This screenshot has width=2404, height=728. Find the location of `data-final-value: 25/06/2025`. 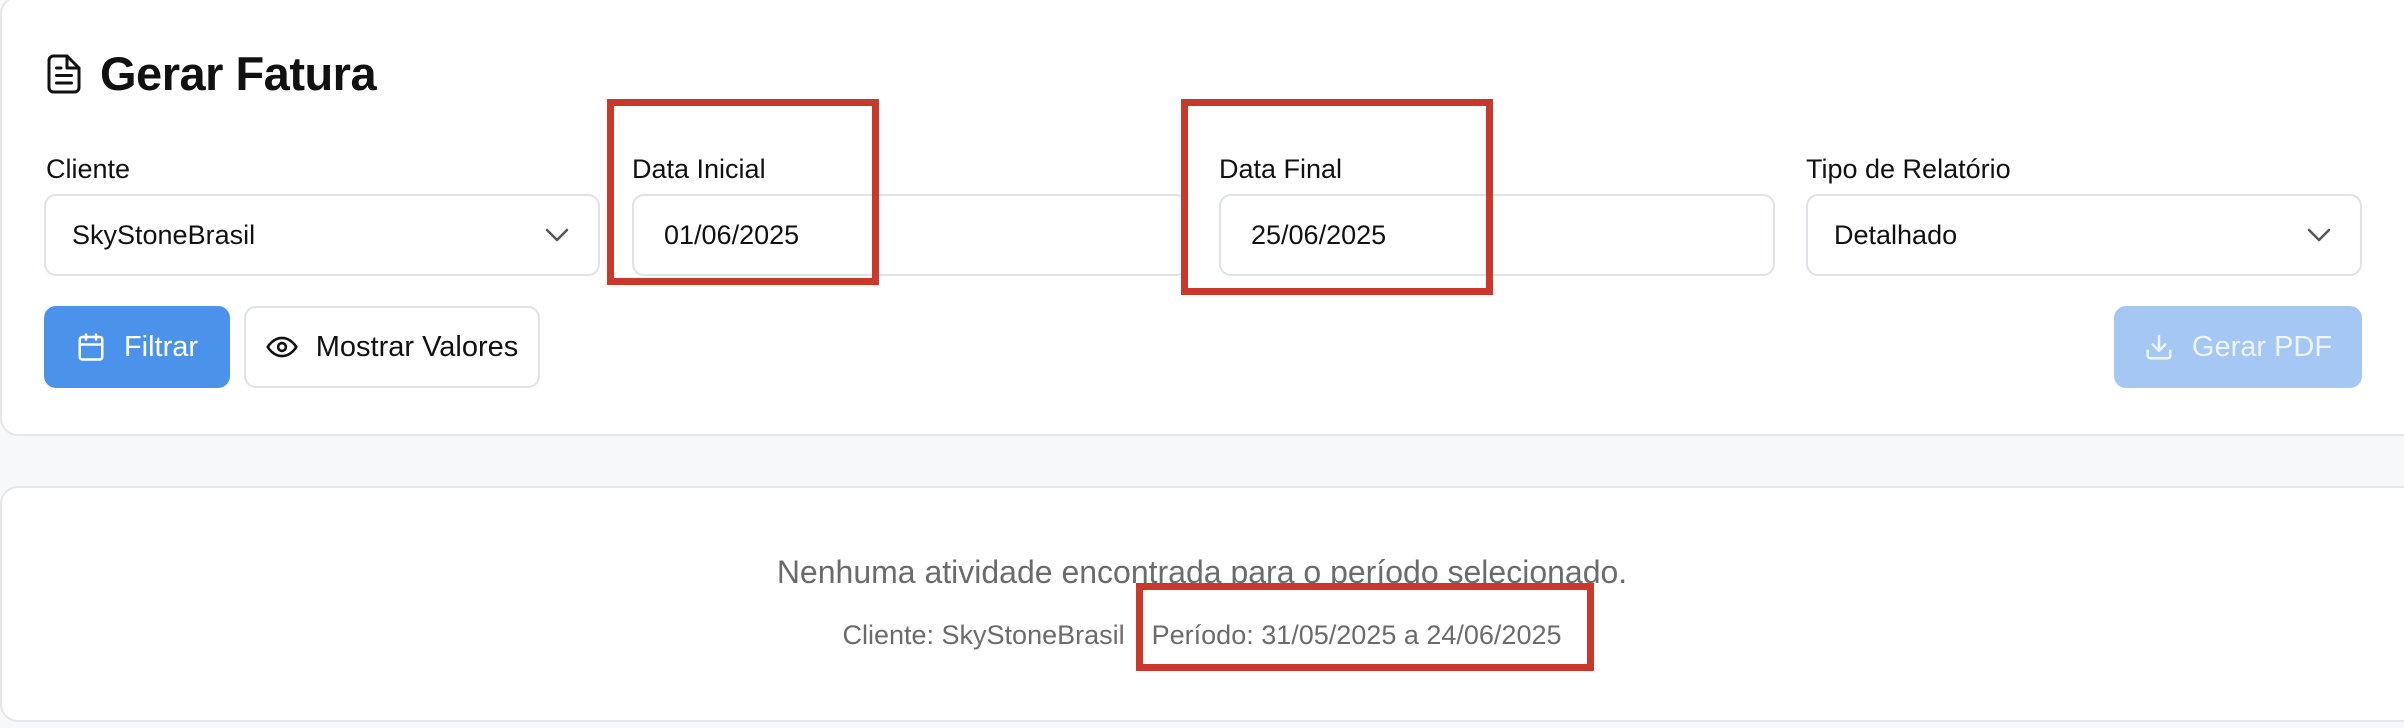

data-final-value: 25/06/2025 is located at coordinates (1319, 234).